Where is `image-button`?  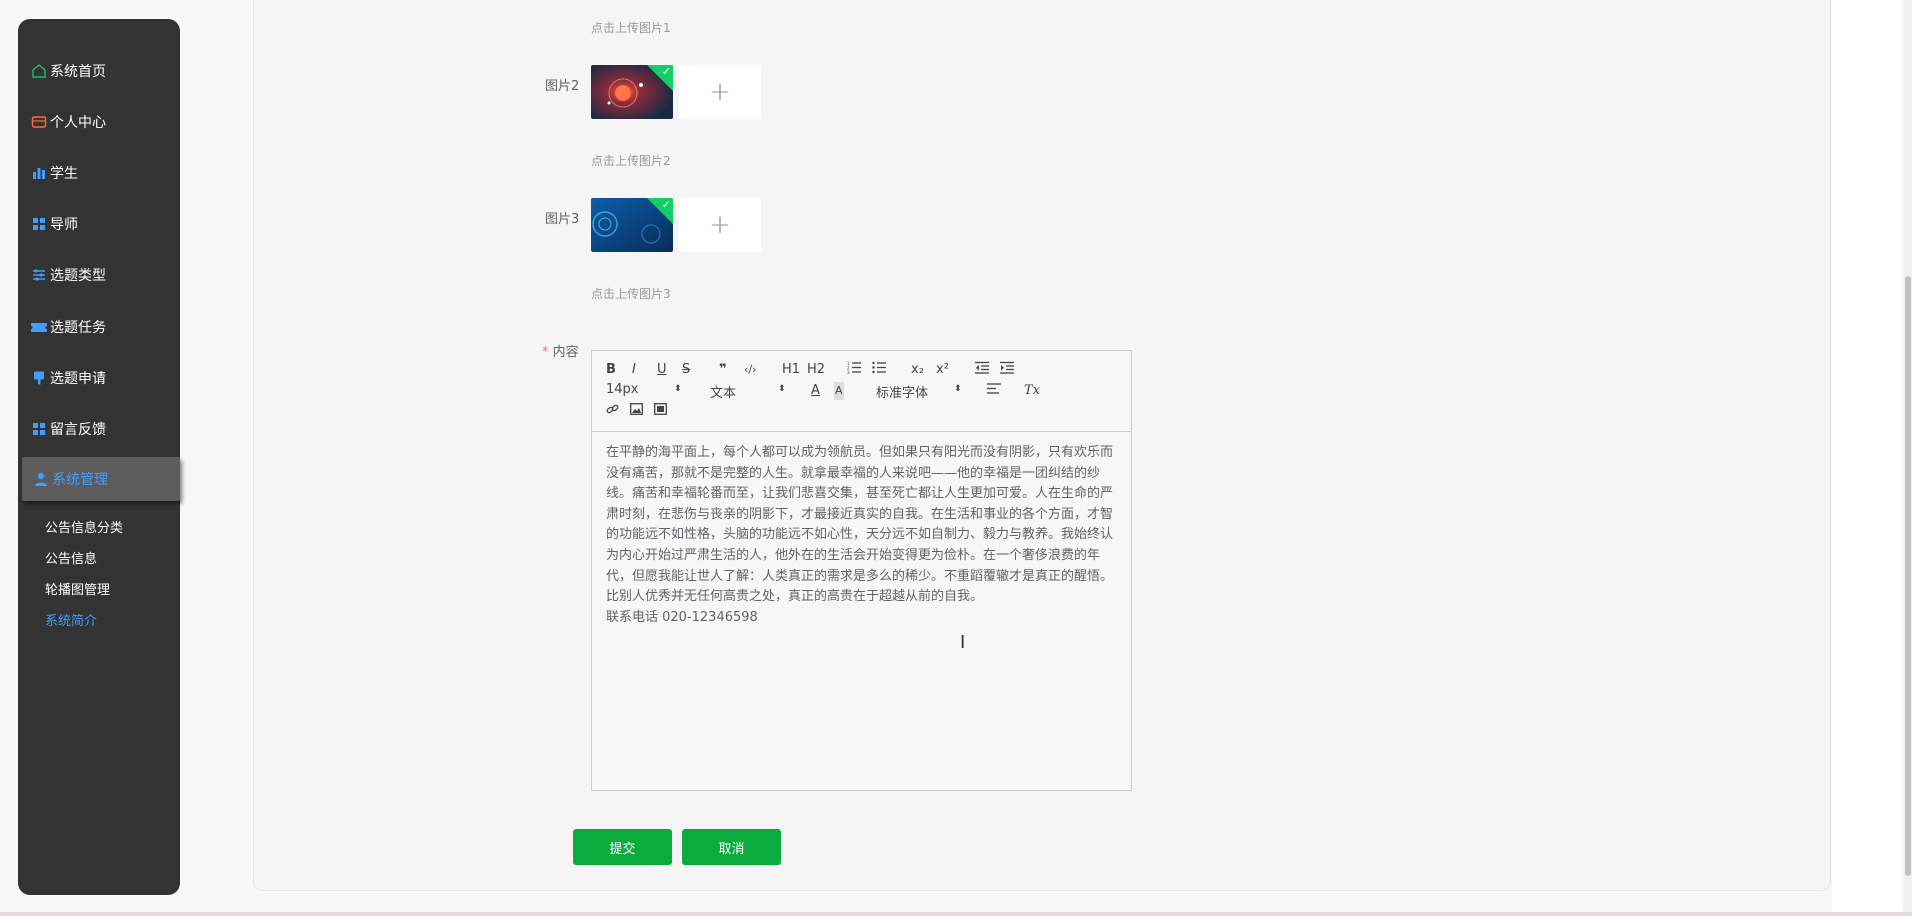 image-button is located at coordinates (636, 412).